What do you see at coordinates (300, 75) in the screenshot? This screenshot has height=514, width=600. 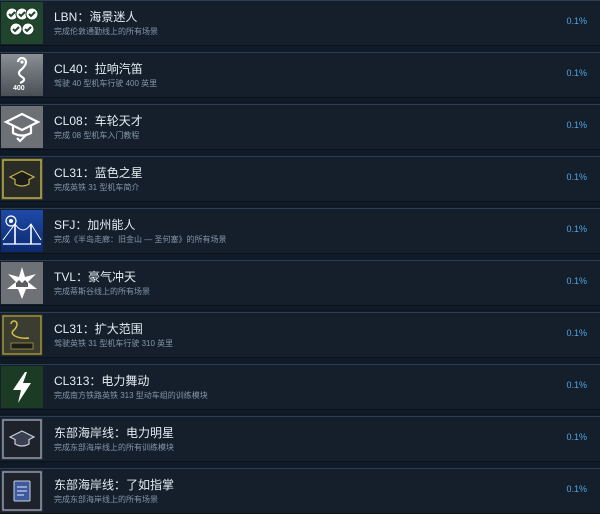 I see `achievement-row: 400 CL40：拉响汽笛 驾驶 40 型机车行驶 400 英里 0.1%` at bounding box center [300, 75].